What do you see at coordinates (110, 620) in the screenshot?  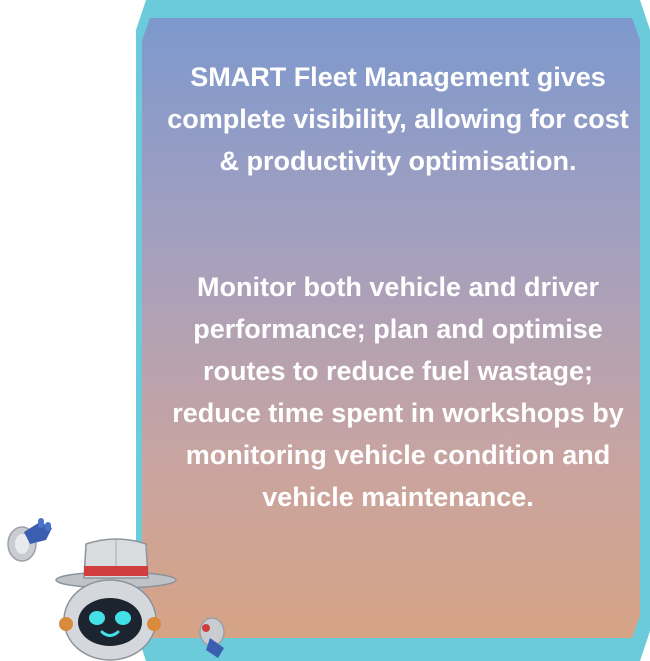 I see `robot-head-icon` at bounding box center [110, 620].